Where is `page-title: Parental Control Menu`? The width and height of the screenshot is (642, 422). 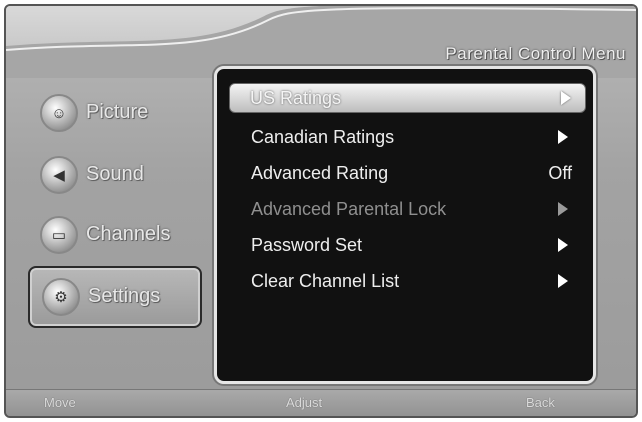
page-title: Parental Control Menu is located at coordinates (535, 53).